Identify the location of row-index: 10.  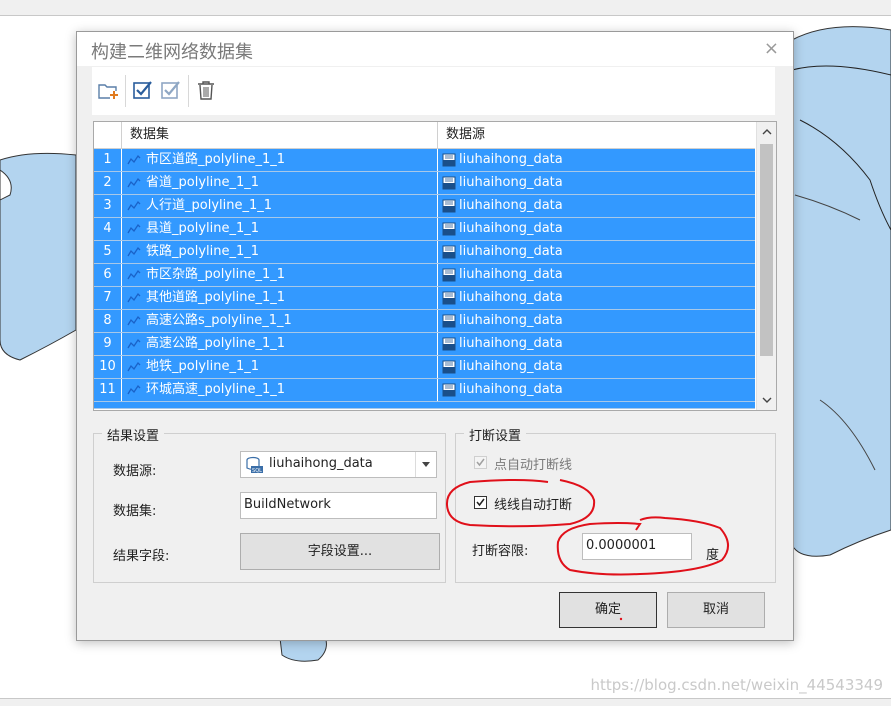
(108, 367).